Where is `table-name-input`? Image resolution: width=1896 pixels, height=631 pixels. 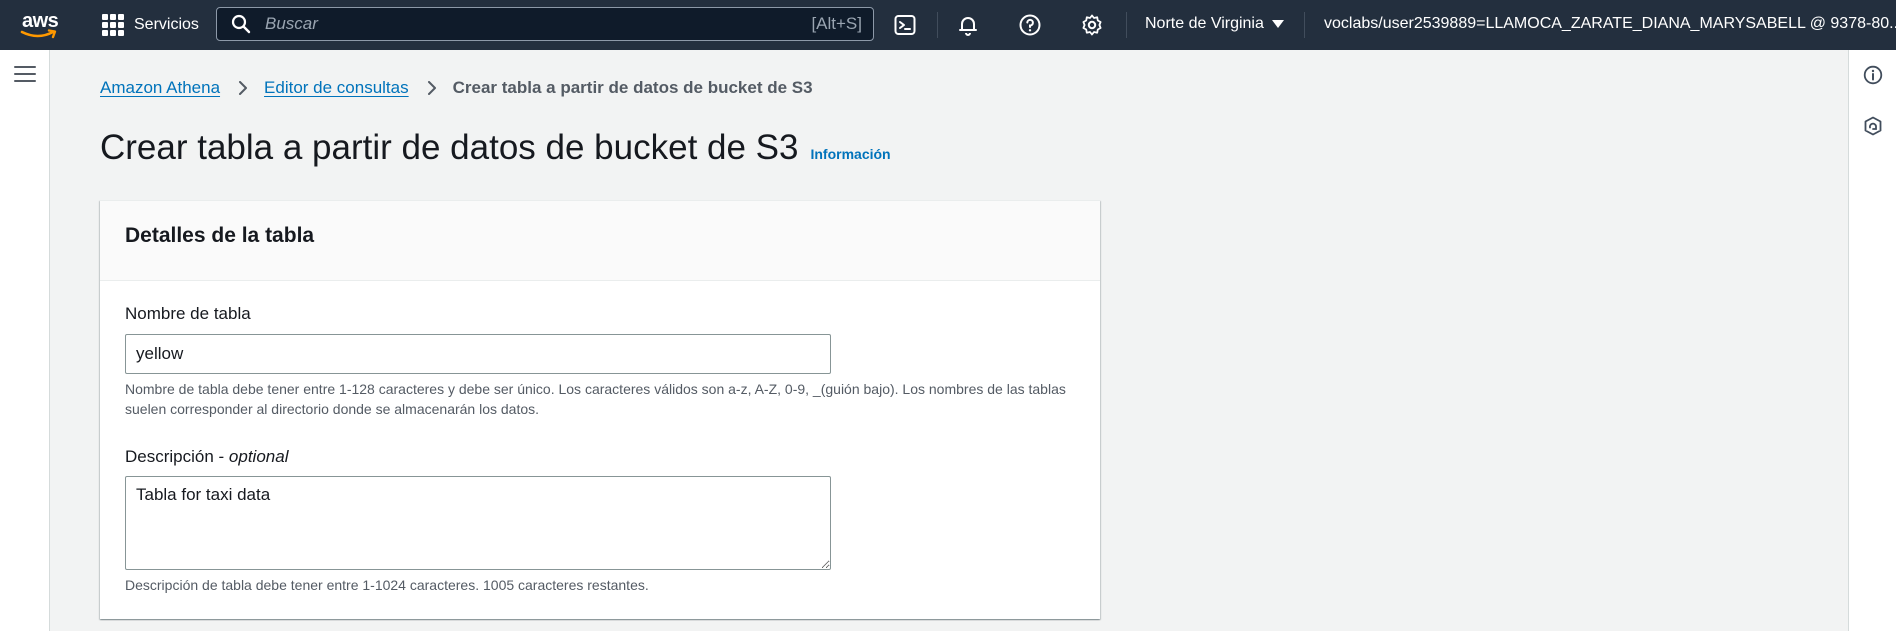
table-name-input is located at coordinates (478, 354).